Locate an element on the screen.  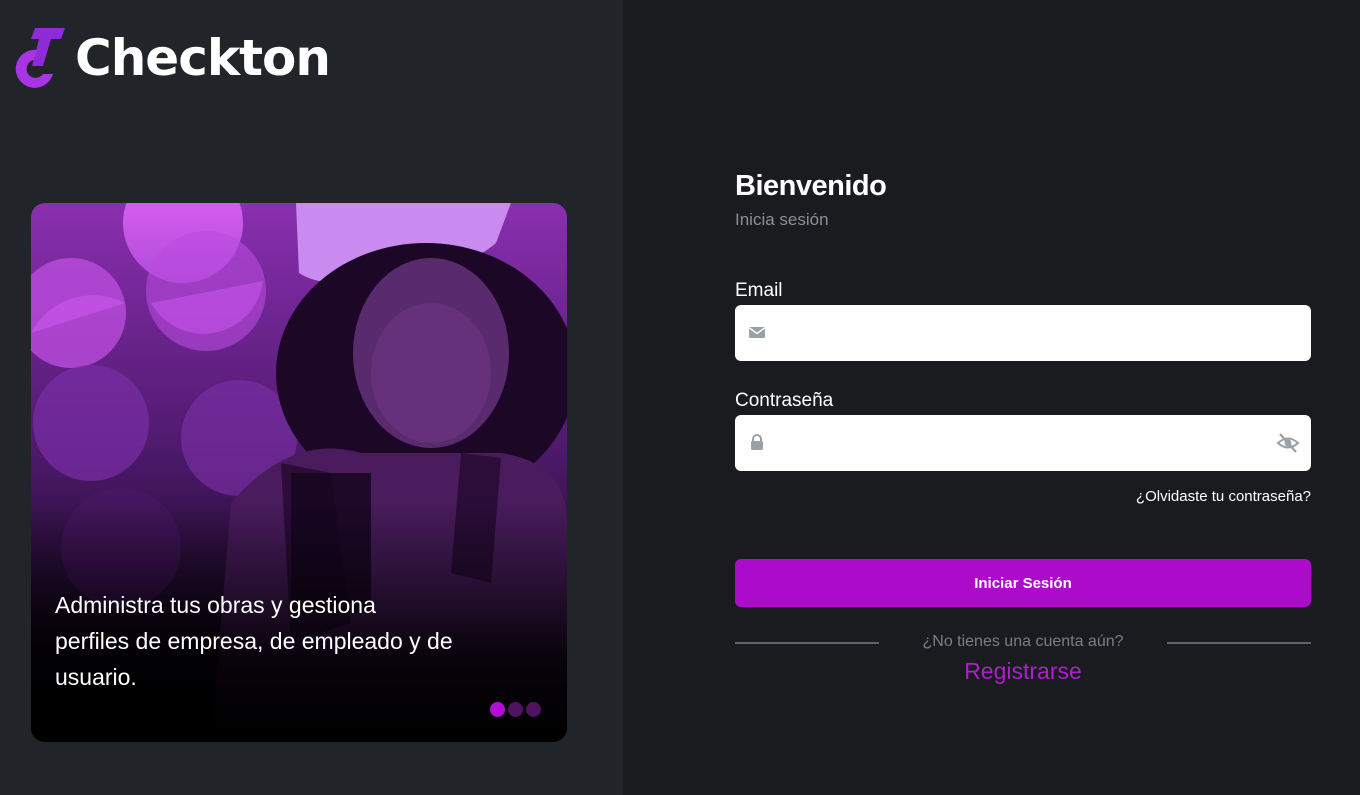
password-label: Contraseña is located at coordinates (784, 400).